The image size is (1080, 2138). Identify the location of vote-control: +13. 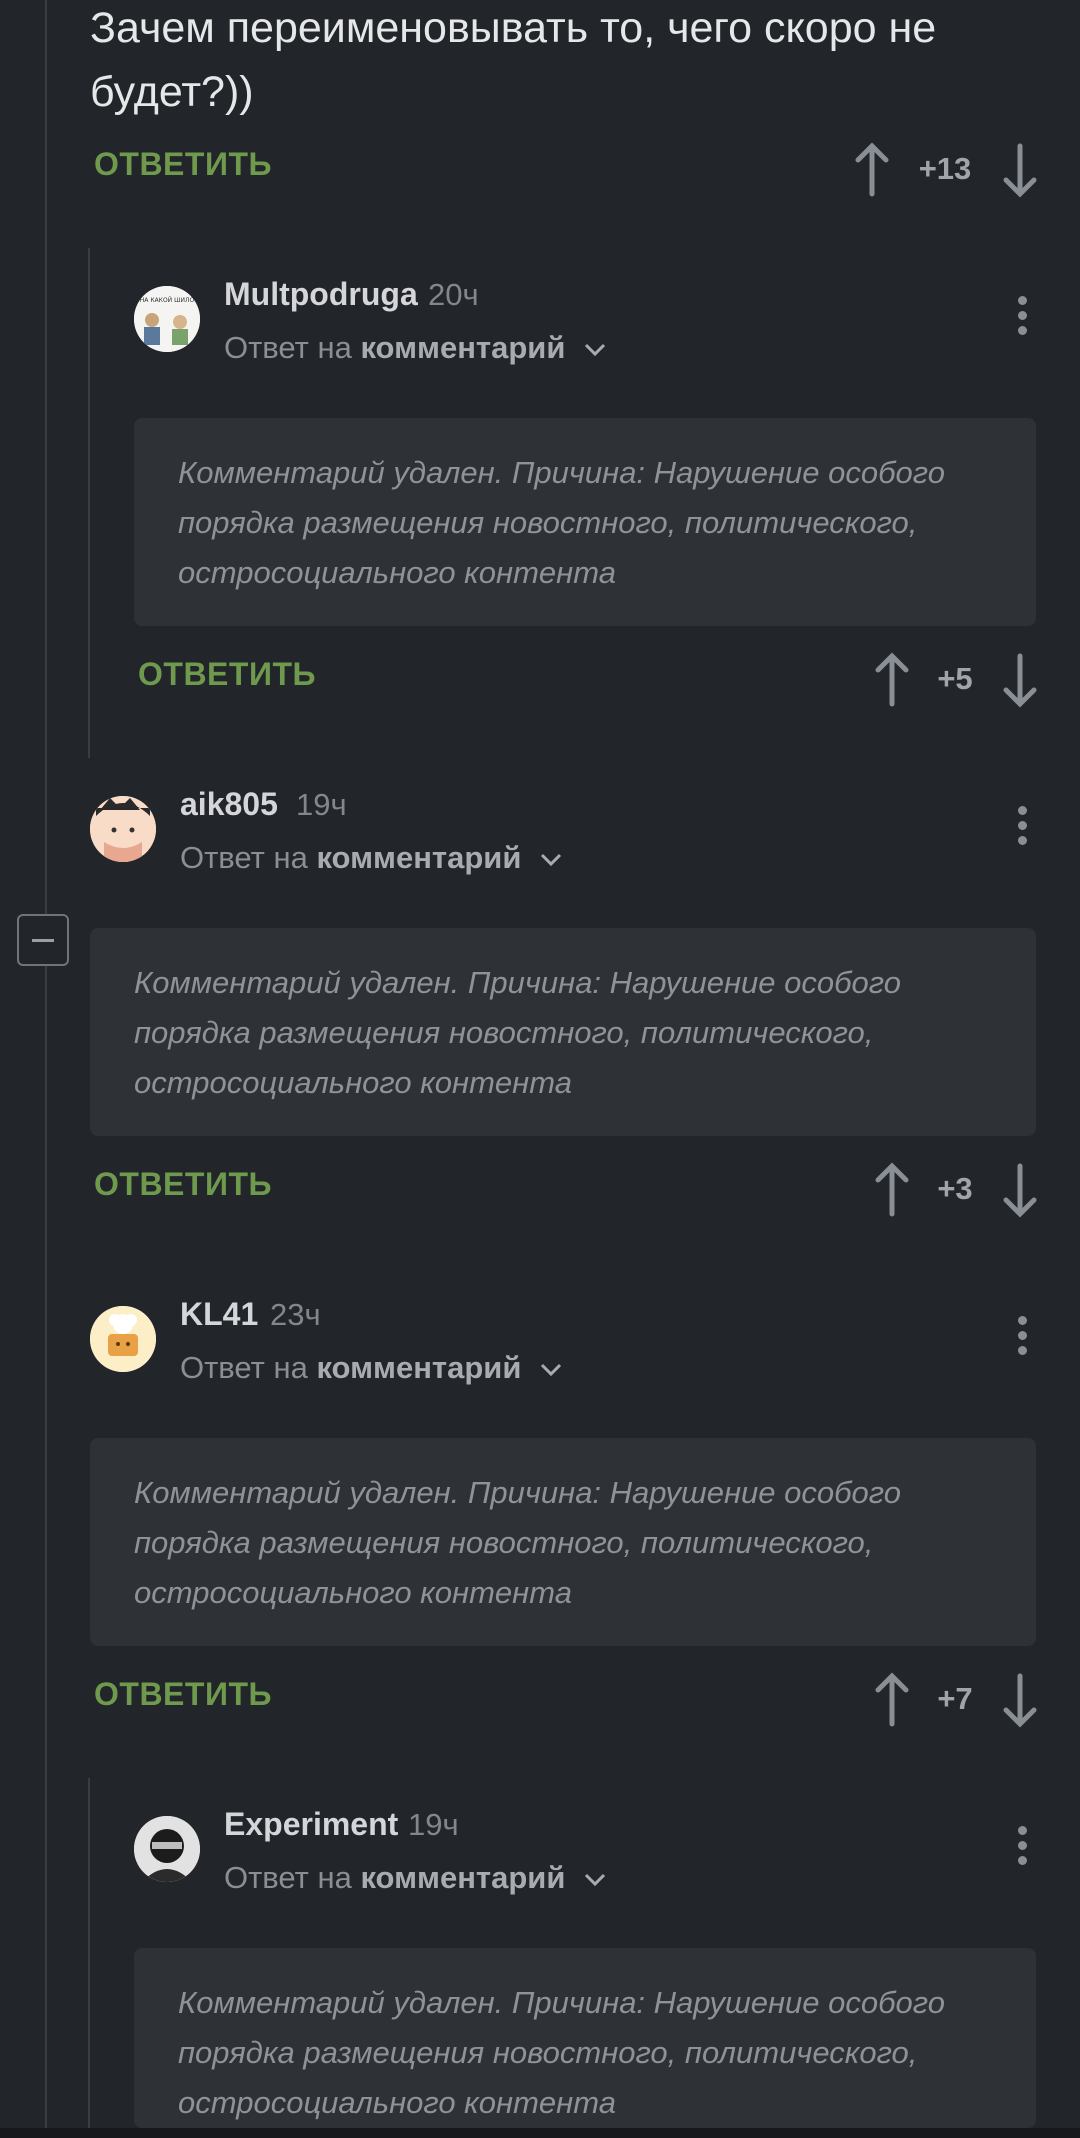
(946, 172).